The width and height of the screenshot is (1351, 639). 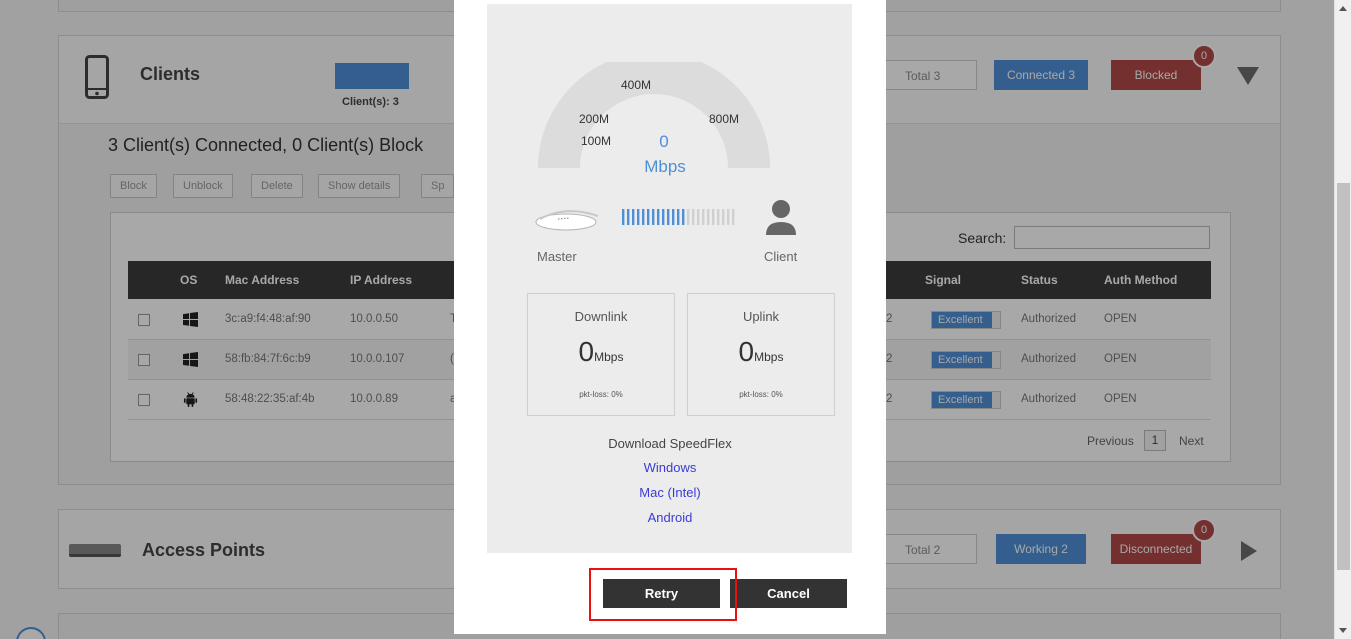 What do you see at coordinates (1343, 376) in the screenshot?
I see `scroll-thumb` at bounding box center [1343, 376].